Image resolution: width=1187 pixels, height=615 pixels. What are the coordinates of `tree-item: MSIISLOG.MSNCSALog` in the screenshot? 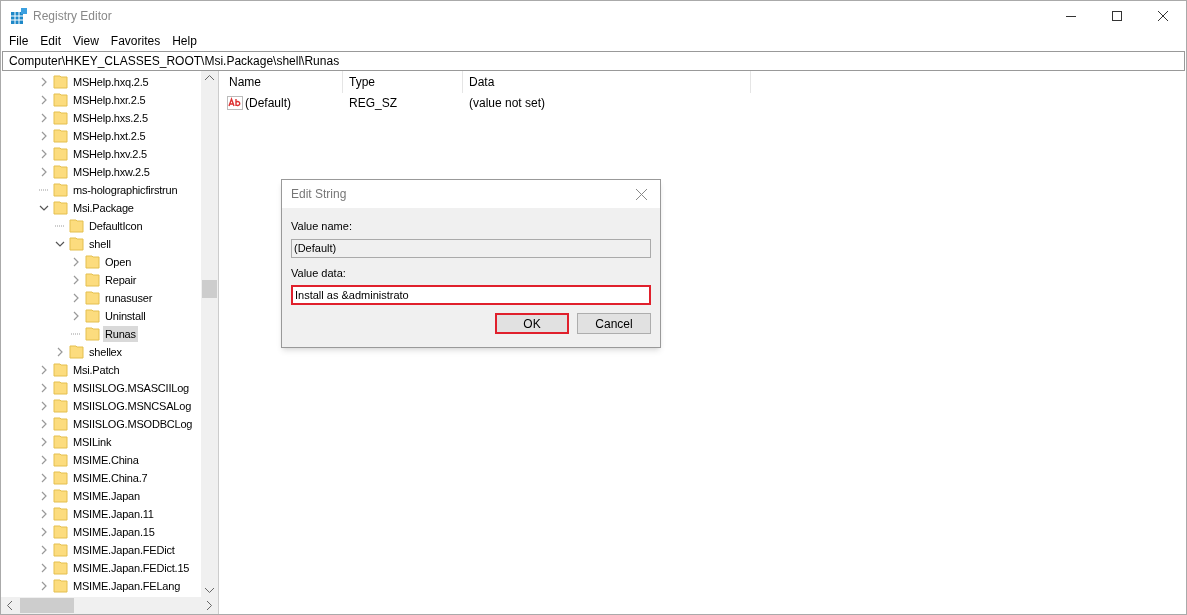 It's located at (101, 406).